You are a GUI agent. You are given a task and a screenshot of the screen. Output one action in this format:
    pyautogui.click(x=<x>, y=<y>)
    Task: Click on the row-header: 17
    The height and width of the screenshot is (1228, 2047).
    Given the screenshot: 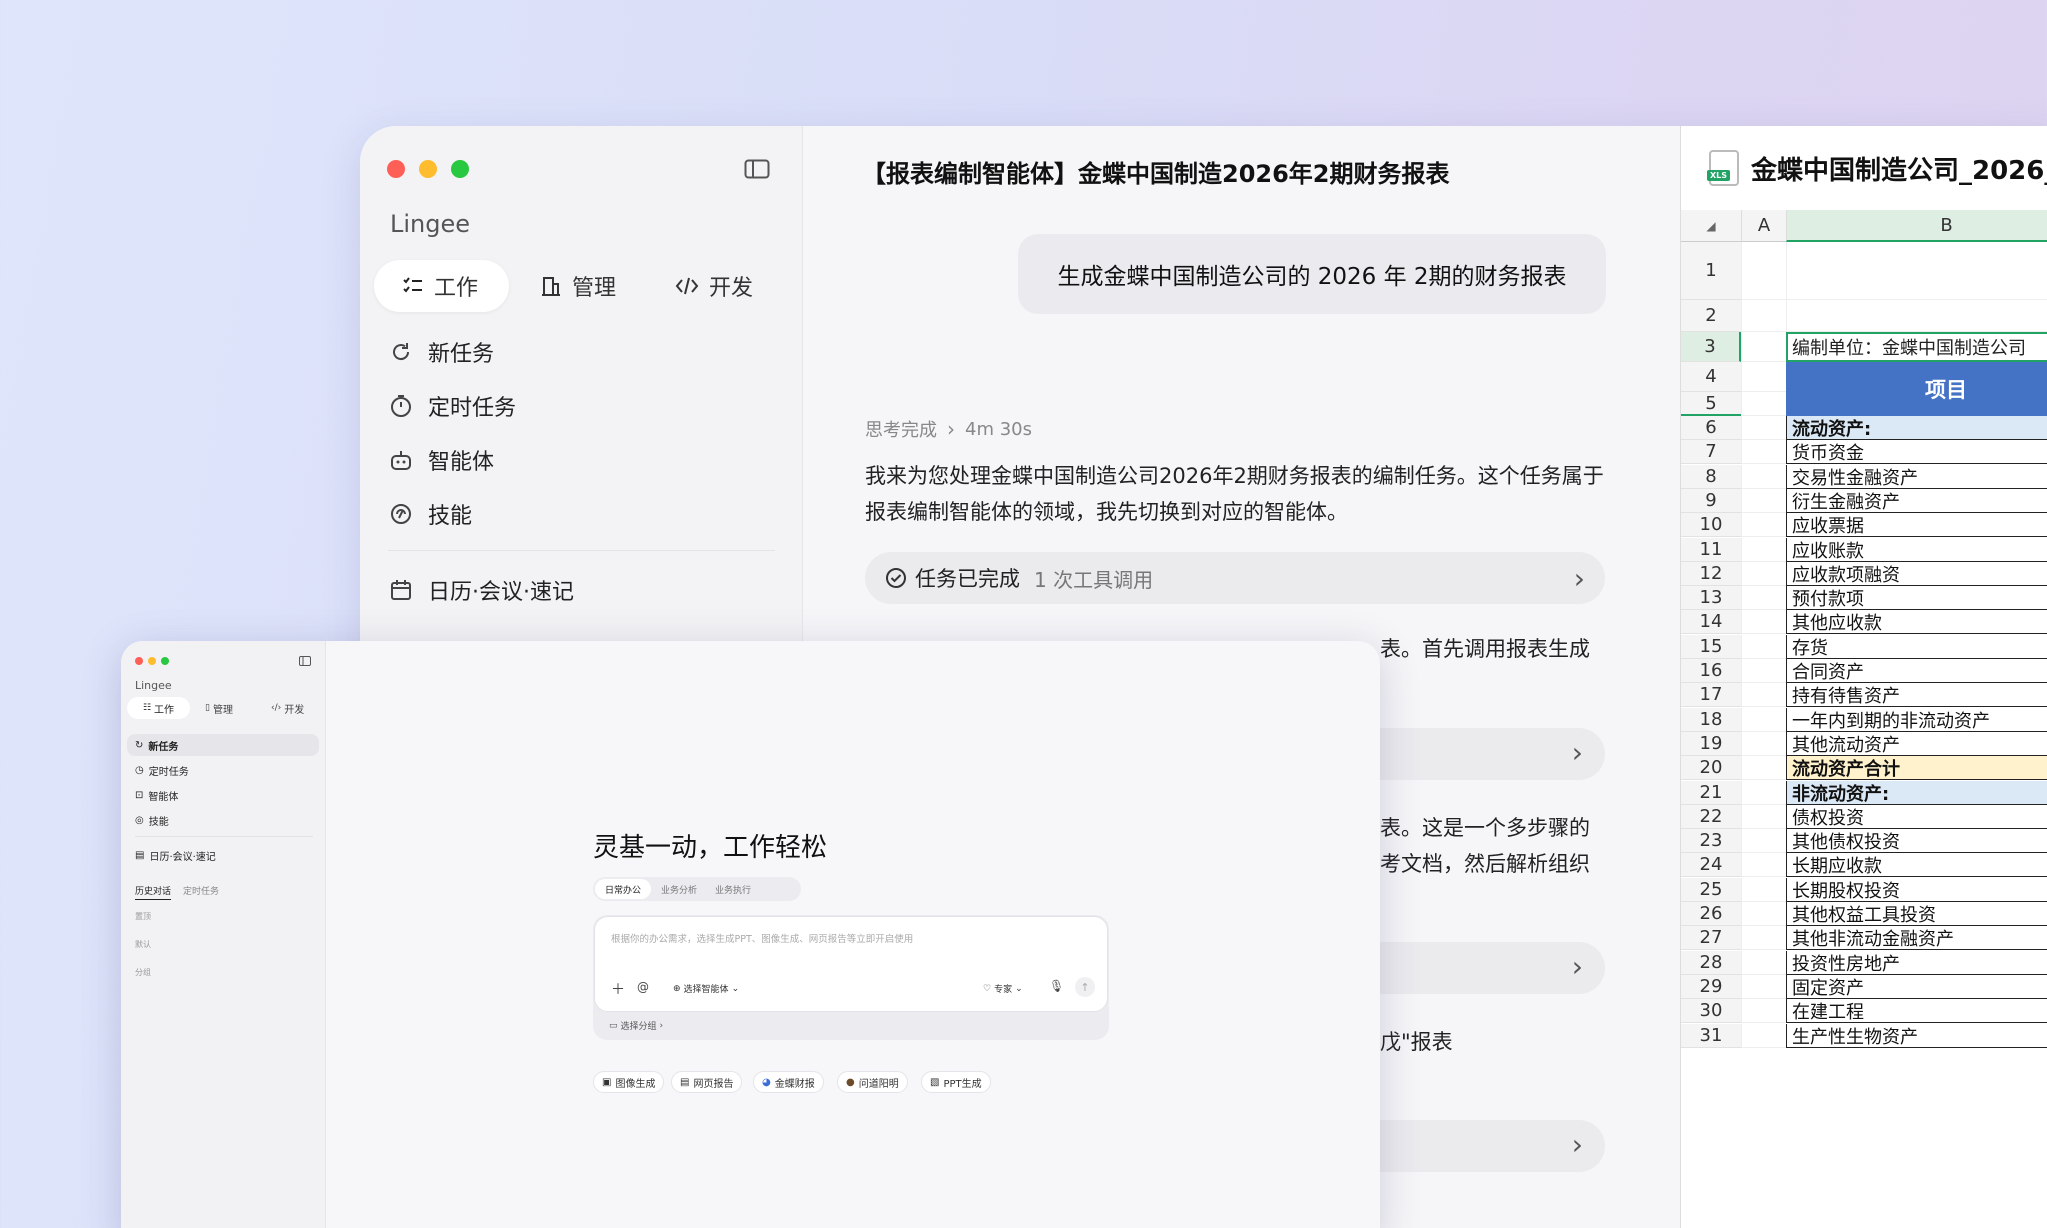 What is the action you would take?
    pyautogui.click(x=1711, y=695)
    